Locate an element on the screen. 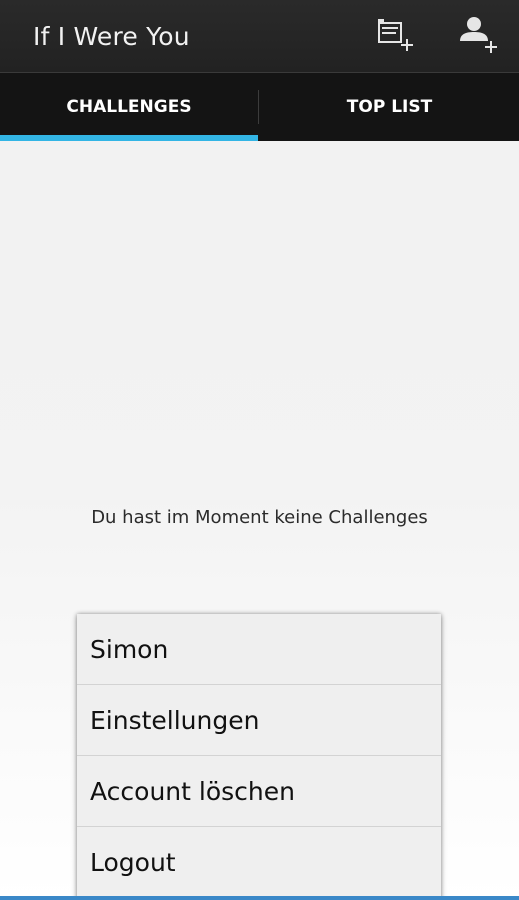  menu-item-settings: Einstellungen is located at coordinates (259, 720).